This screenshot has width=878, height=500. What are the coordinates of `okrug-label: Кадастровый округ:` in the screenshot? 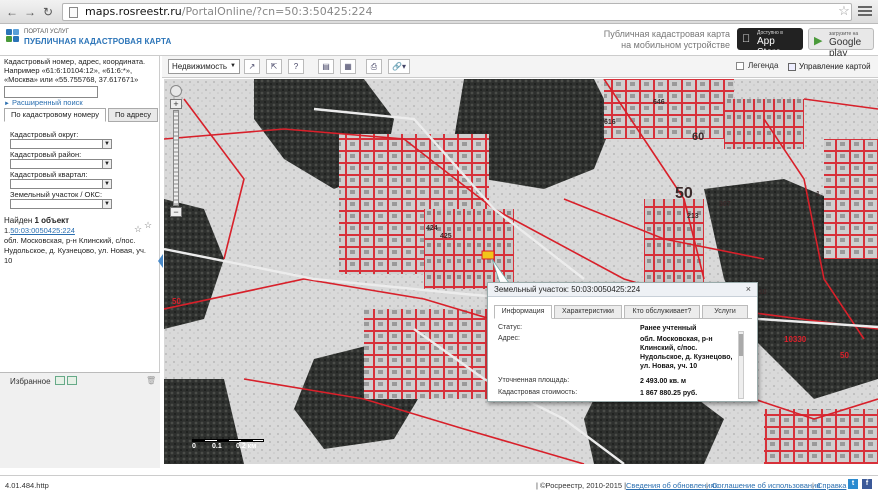 It's located at (44, 134).